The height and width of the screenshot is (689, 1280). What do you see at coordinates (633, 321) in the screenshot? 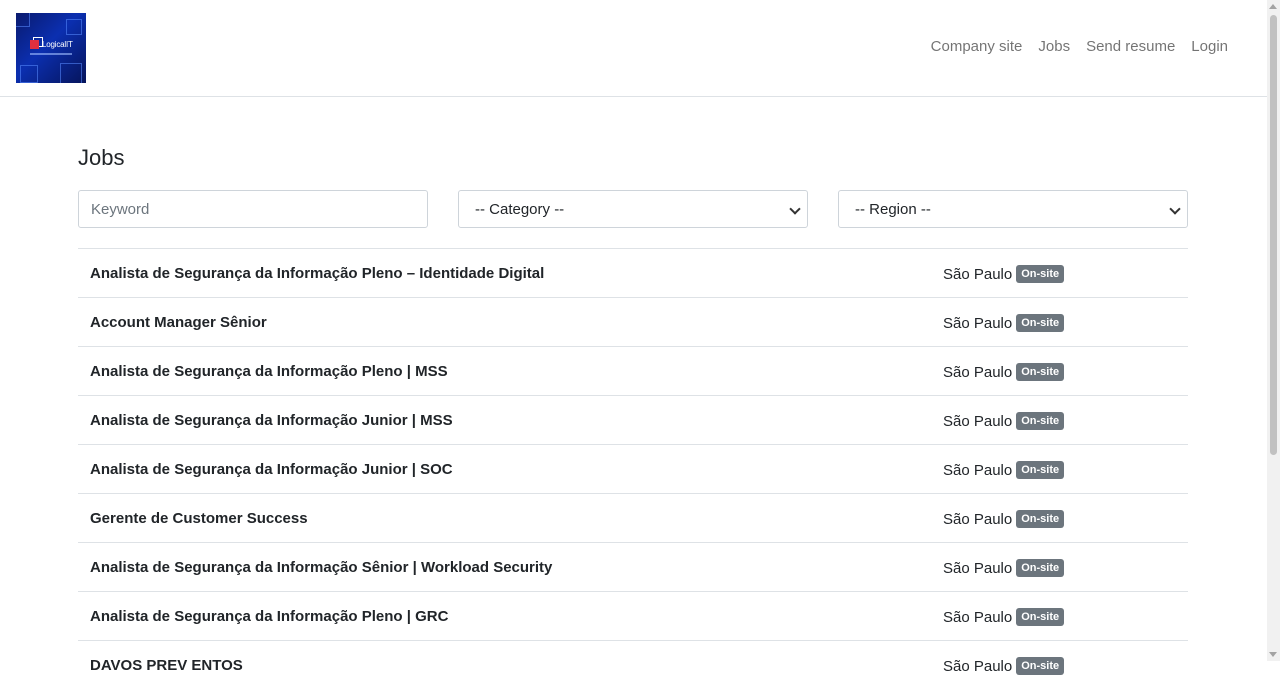
I see `job-row: Account Manager Sênior São Paulo On-site` at bounding box center [633, 321].